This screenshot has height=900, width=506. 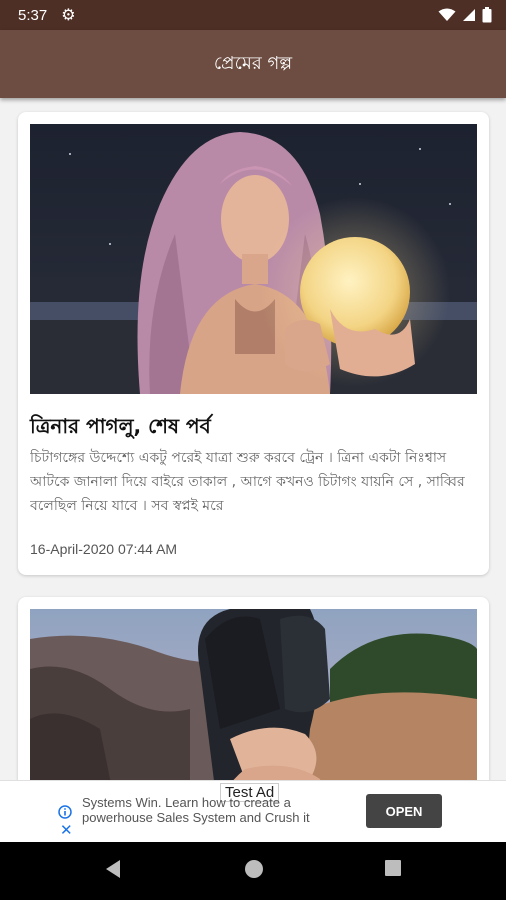 I want to click on app-bar: প্রেমের গল্প, so click(x=253, y=64).